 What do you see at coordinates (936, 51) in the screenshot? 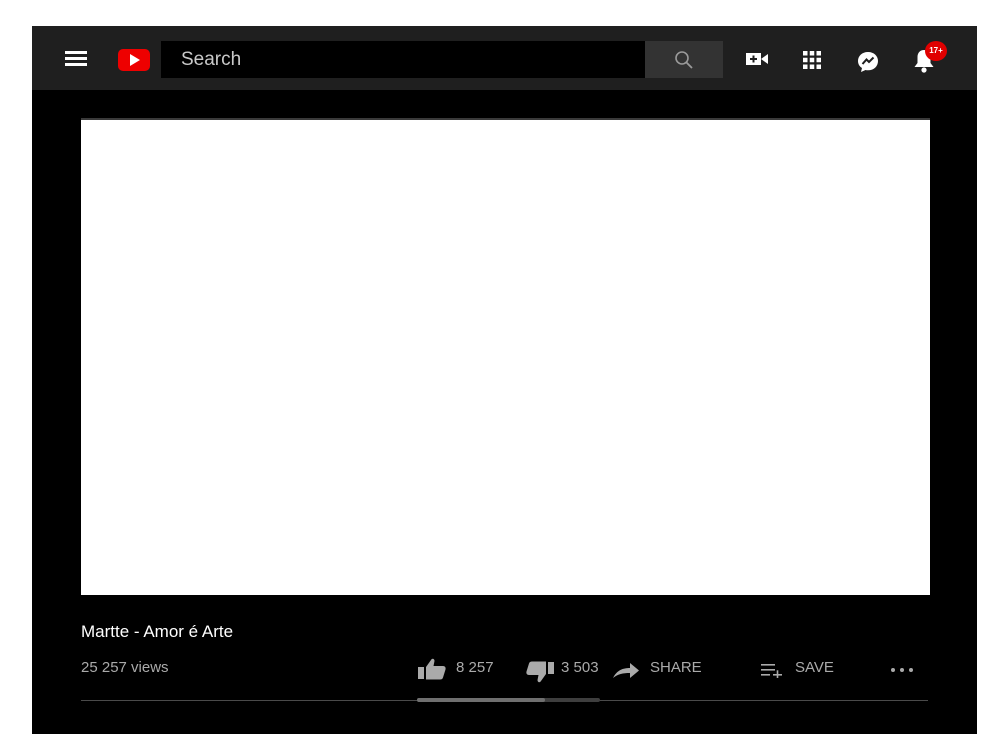
I see `notification-badge: 17+` at bounding box center [936, 51].